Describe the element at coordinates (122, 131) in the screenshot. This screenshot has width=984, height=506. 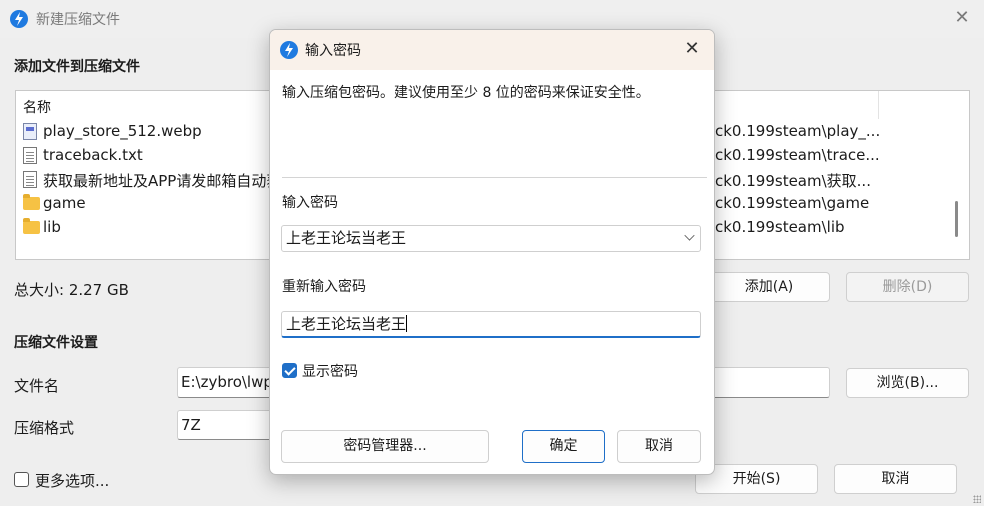
I see `list-item-name: play_store_512.webp` at that location.